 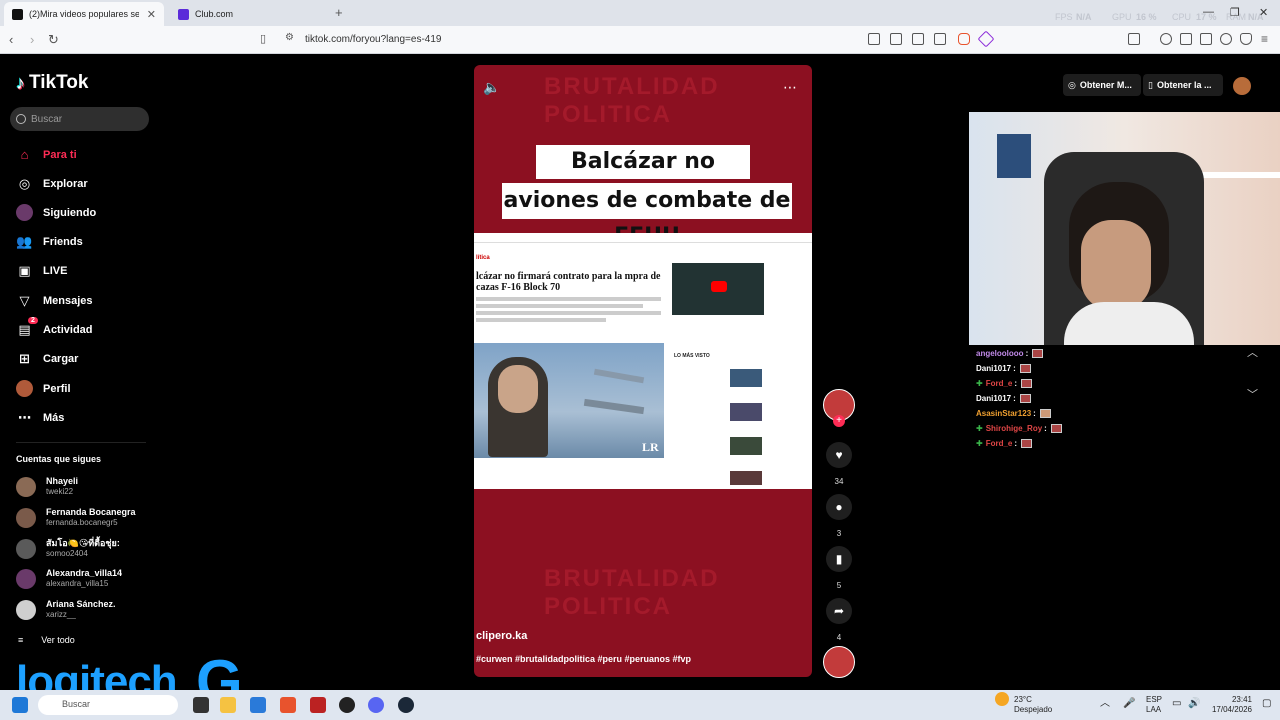 What do you see at coordinates (263, 38) in the screenshot?
I see `bookmark-icon: ▯` at bounding box center [263, 38].